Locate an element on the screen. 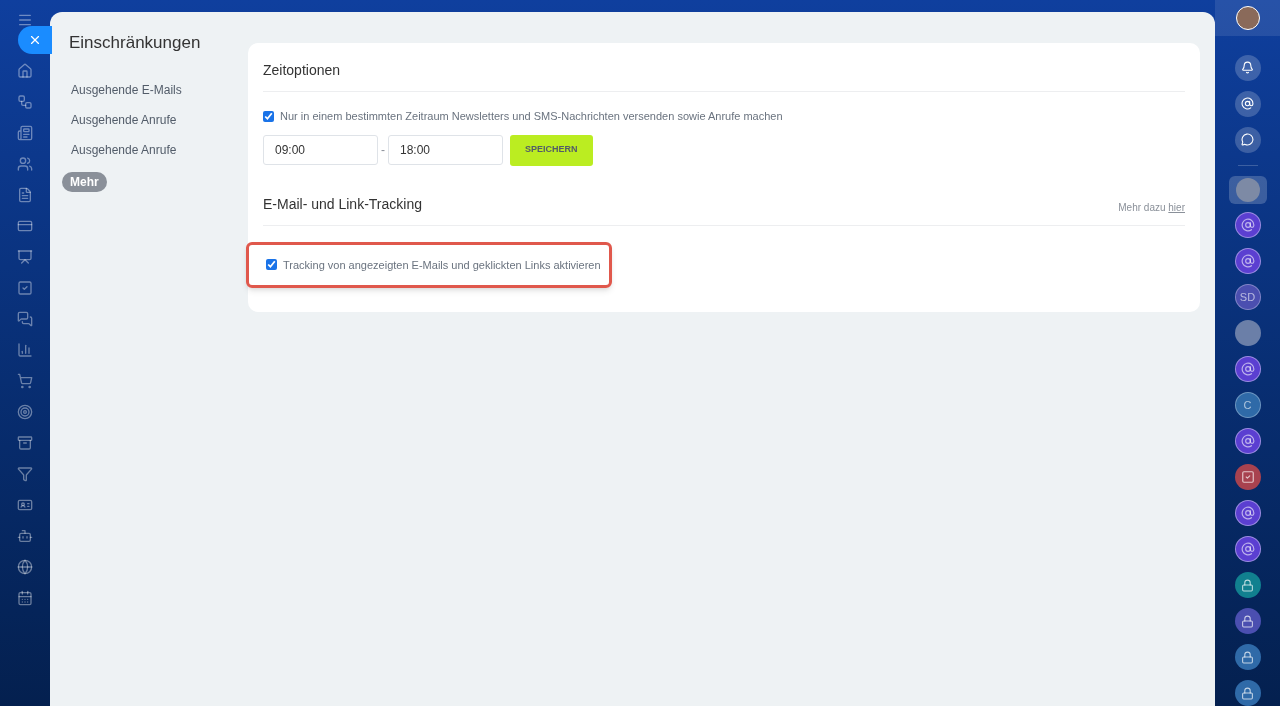 The image size is (1280, 706). nodes-icon is located at coordinates (25, 102).